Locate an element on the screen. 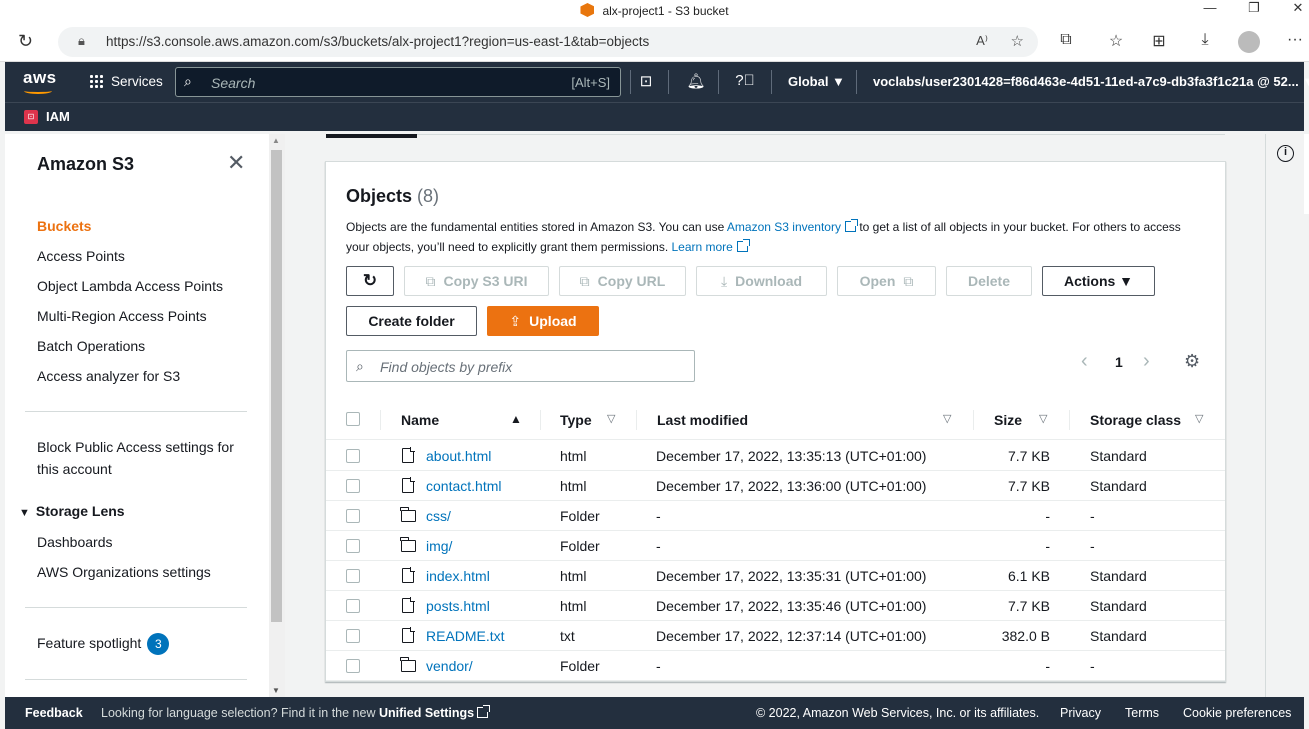 The width and height of the screenshot is (1309, 729). column-storage-class: Storage class is located at coordinates (1135, 420).